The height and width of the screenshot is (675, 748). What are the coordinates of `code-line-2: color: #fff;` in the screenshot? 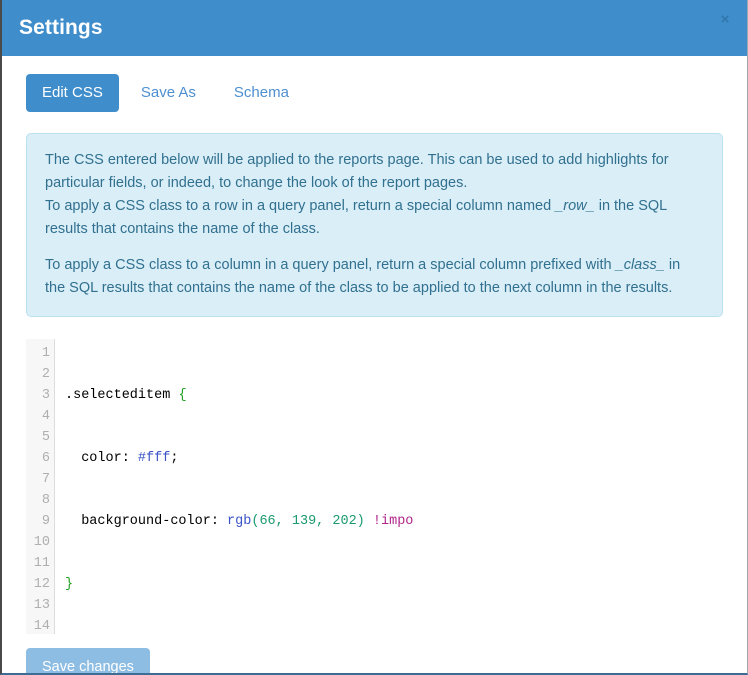 It's located at (394, 458).